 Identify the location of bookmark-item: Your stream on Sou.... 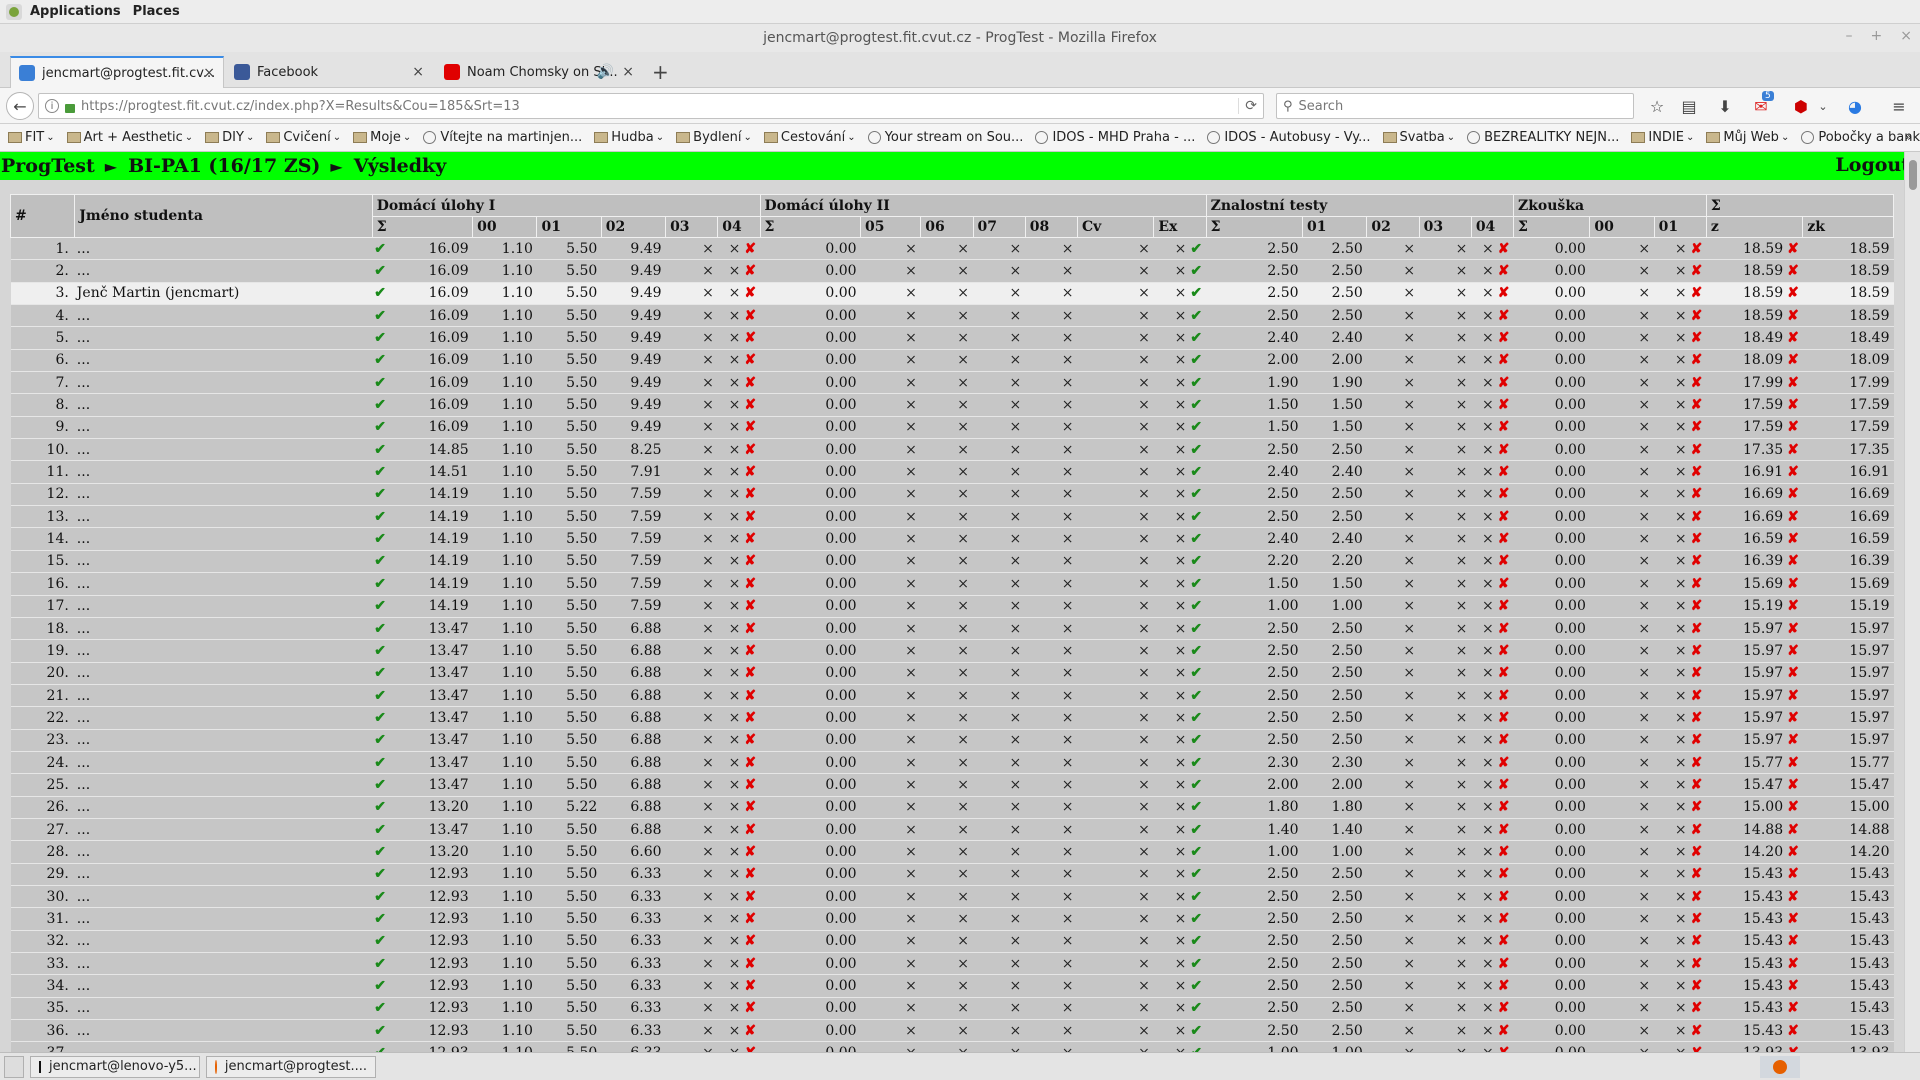
(945, 137).